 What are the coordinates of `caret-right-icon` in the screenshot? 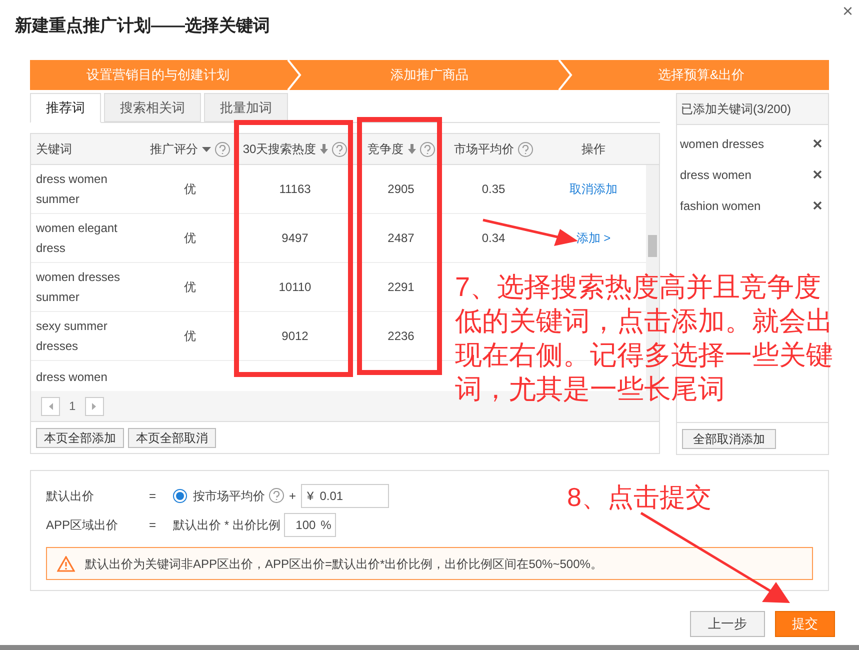 It's located at (94, 406).